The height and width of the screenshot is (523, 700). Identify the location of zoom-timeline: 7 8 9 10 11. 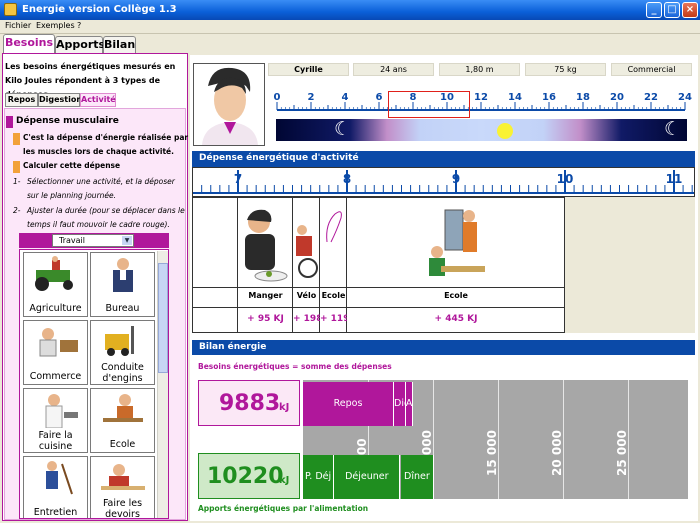
(443, 182).